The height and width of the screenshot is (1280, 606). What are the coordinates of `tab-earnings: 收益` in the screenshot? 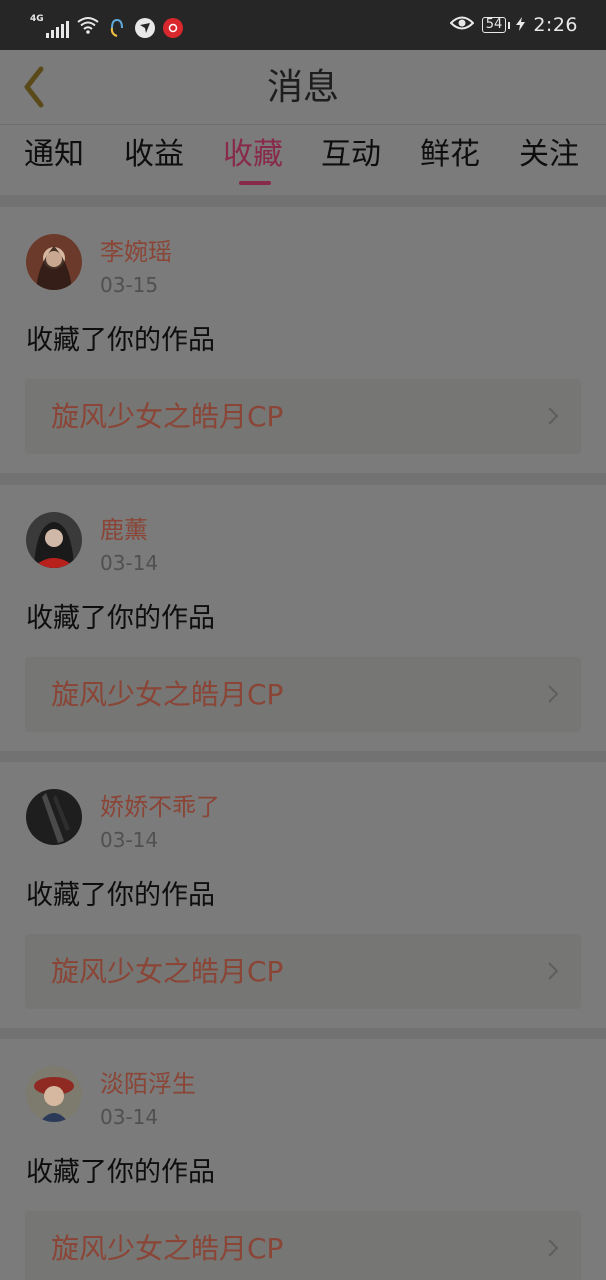 It's located at (154, 155).